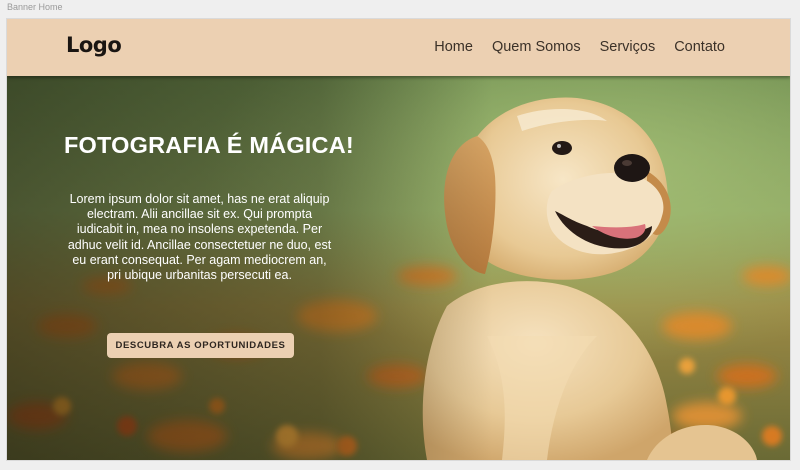 The width and height of the screenshot is (800, 470). Describe the element at coordinates (200, 345) in the screenshot. I see `discover-opportunities-button: DESCUBRA AS OPORTUNIDADES` at that location.